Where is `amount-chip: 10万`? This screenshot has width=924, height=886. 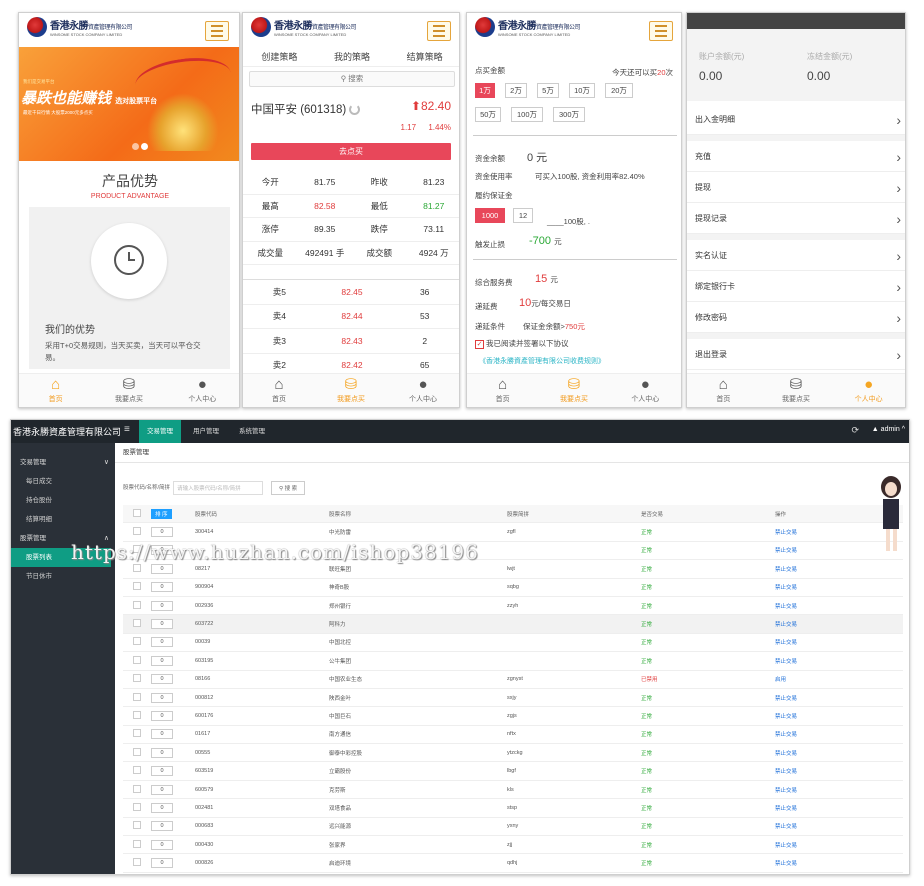
amount-chip: 10万 is located at coordinates (582, 90).